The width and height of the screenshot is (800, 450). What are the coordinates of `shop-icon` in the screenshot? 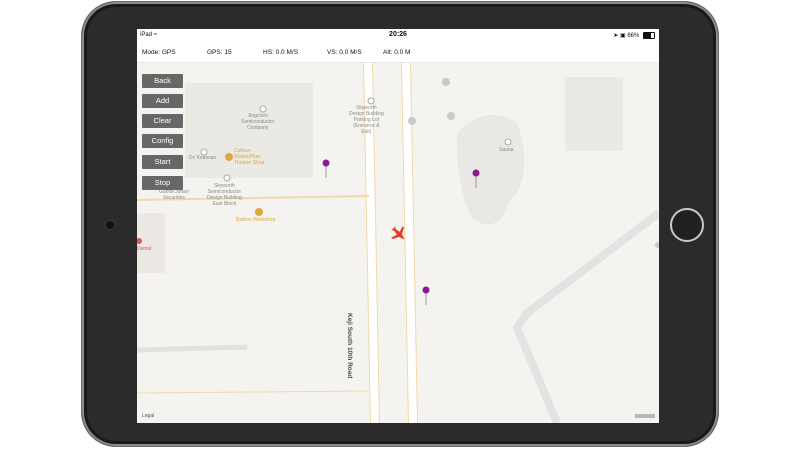 It's located at (229, 157).